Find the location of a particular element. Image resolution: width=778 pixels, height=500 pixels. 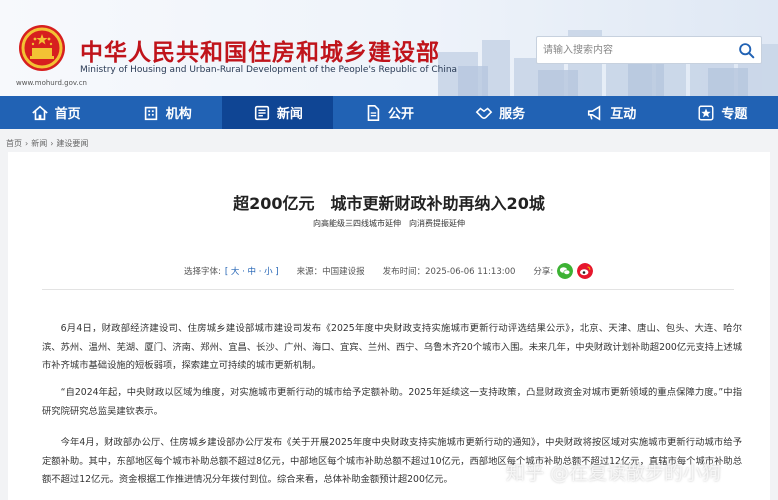

breadcrumb-news: 新闻 is located at coordinates (39, 143).